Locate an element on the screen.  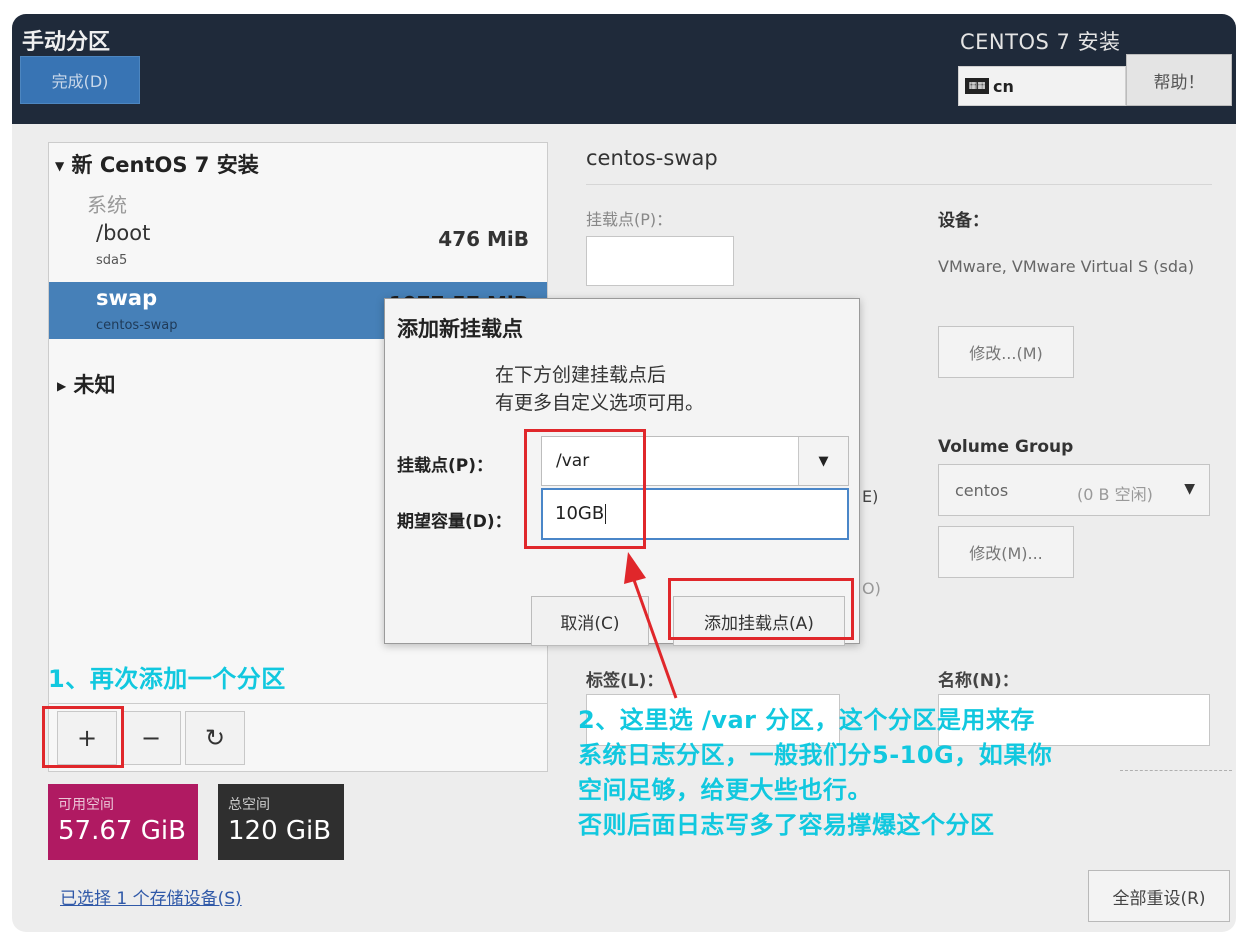
dialog-mount-point-label: 挂载点(P)： is located at coordinates (445, 466).